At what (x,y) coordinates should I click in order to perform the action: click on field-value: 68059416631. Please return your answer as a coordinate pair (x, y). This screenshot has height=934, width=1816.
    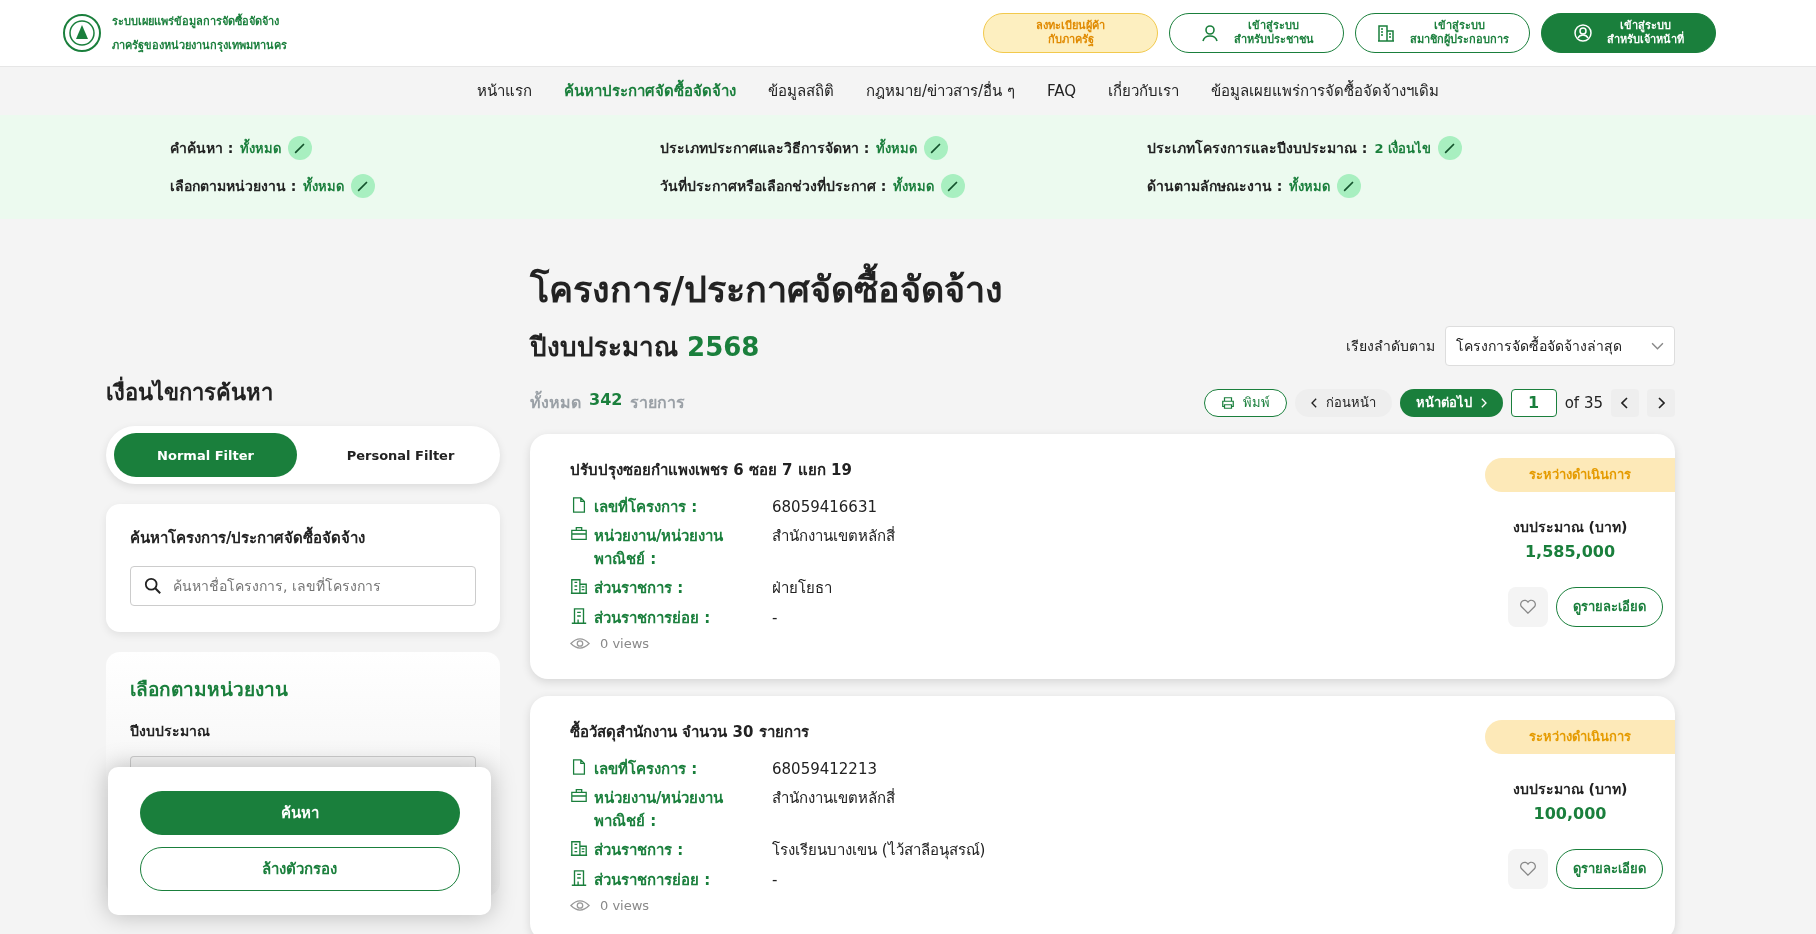
    Looking at the image, I should click on (824, 507).